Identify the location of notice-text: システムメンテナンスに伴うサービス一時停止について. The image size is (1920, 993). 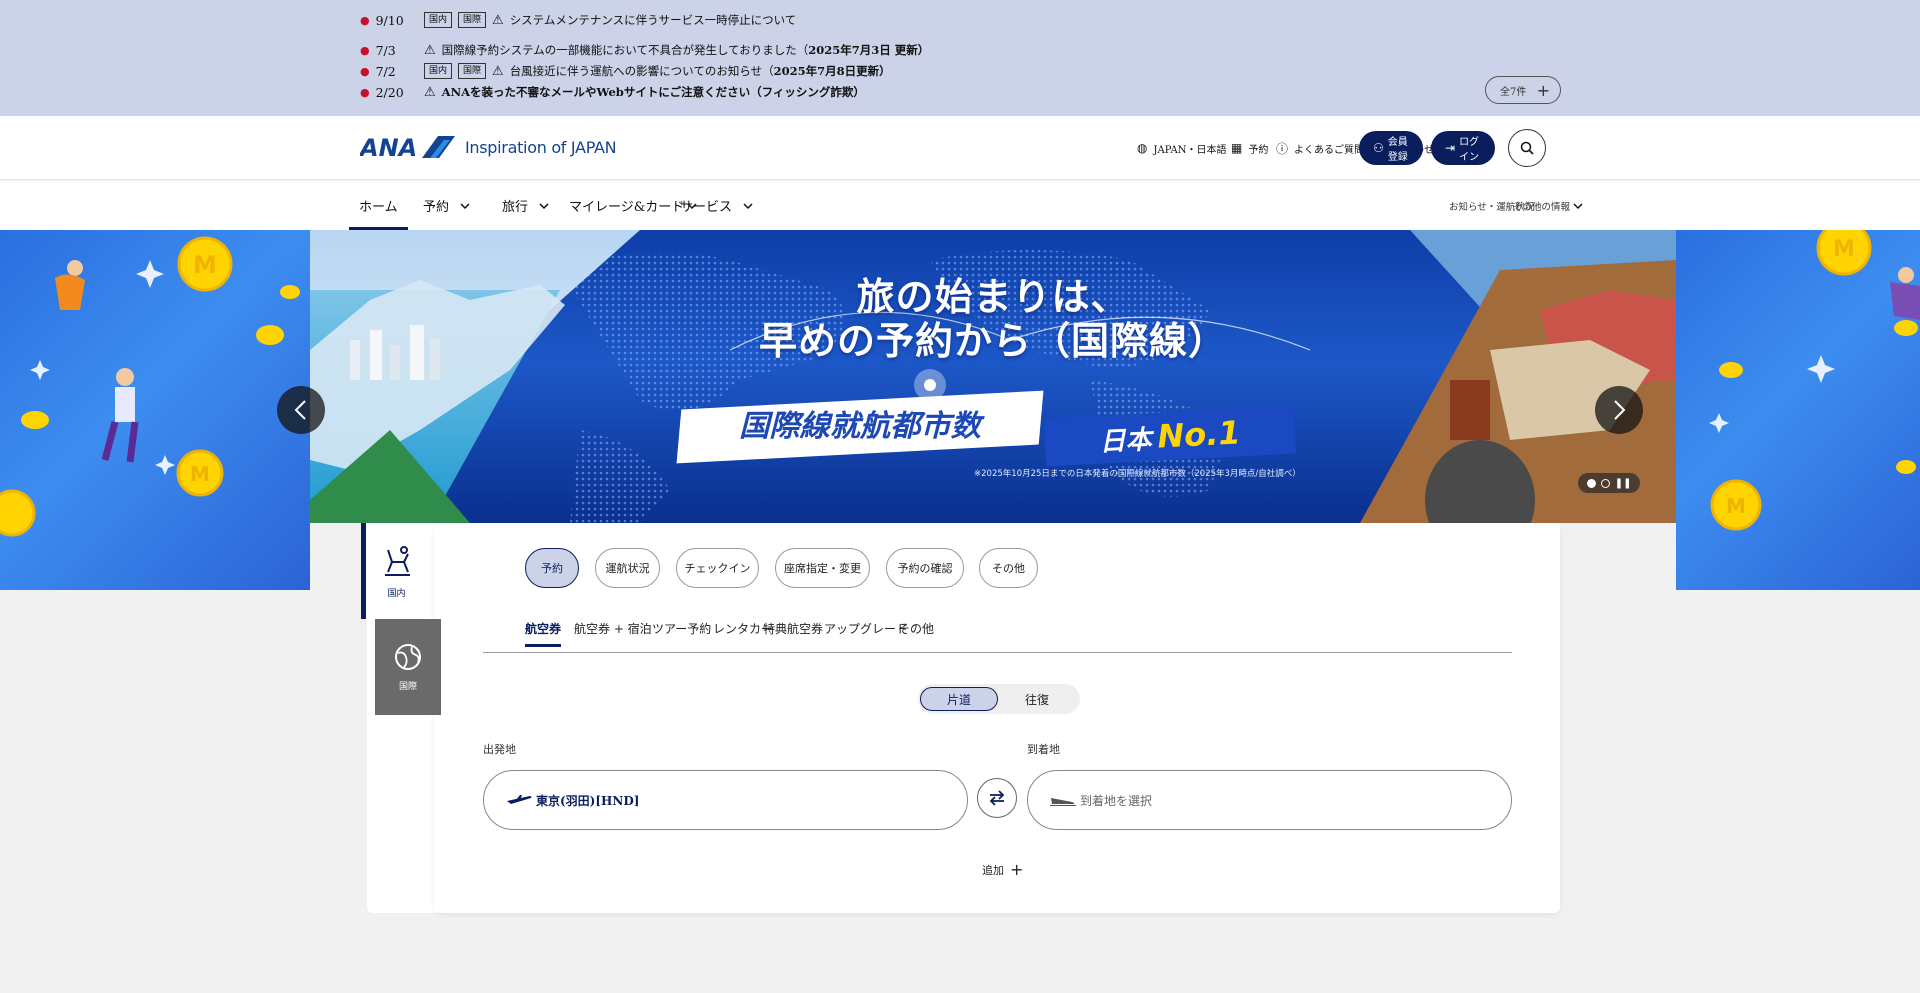
(653, 20).